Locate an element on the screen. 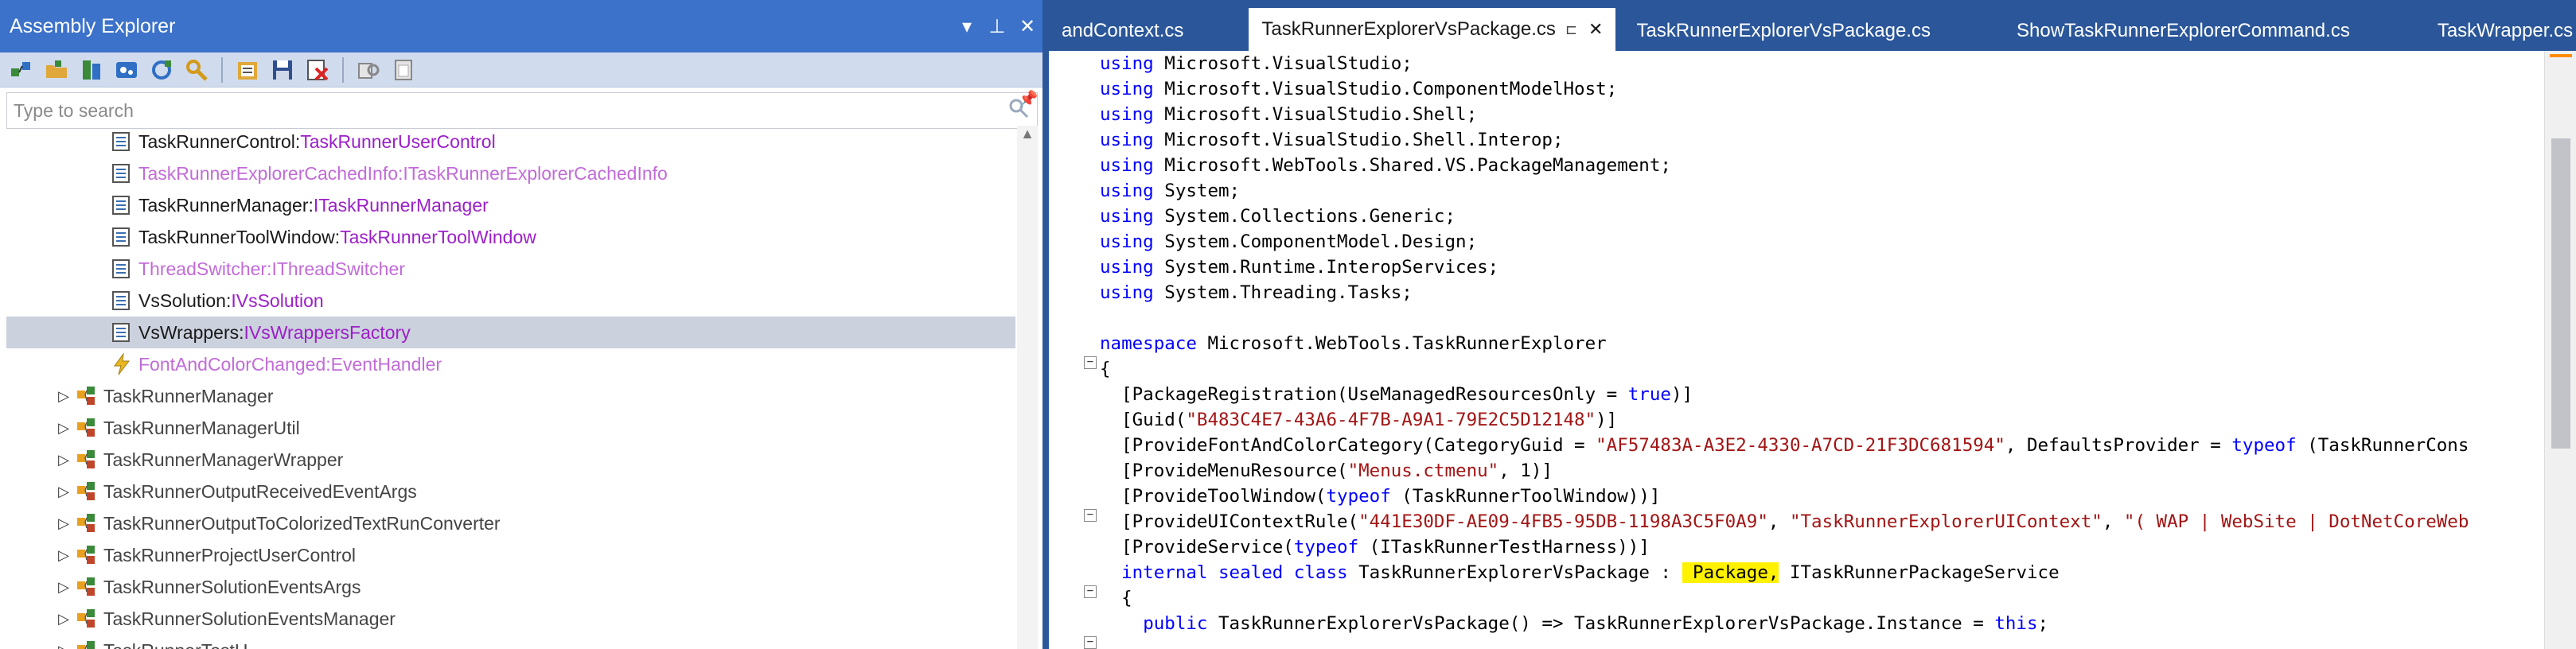  collapse-constructor-icon: − is located at coordinates (1090, 642).